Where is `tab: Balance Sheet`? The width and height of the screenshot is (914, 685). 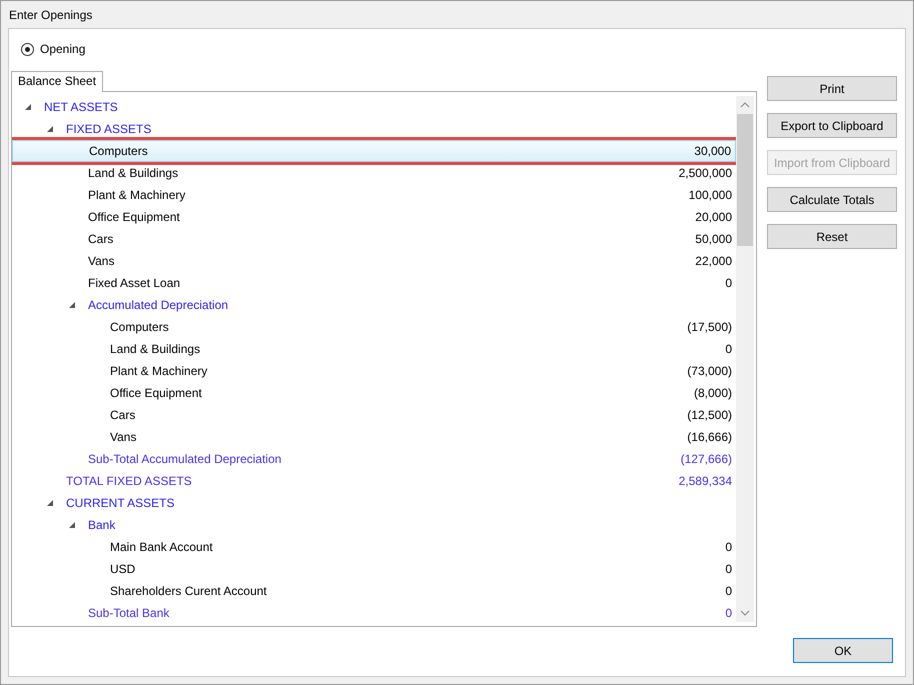 tab: Balance Sheet is located at coordinates (57, 81).